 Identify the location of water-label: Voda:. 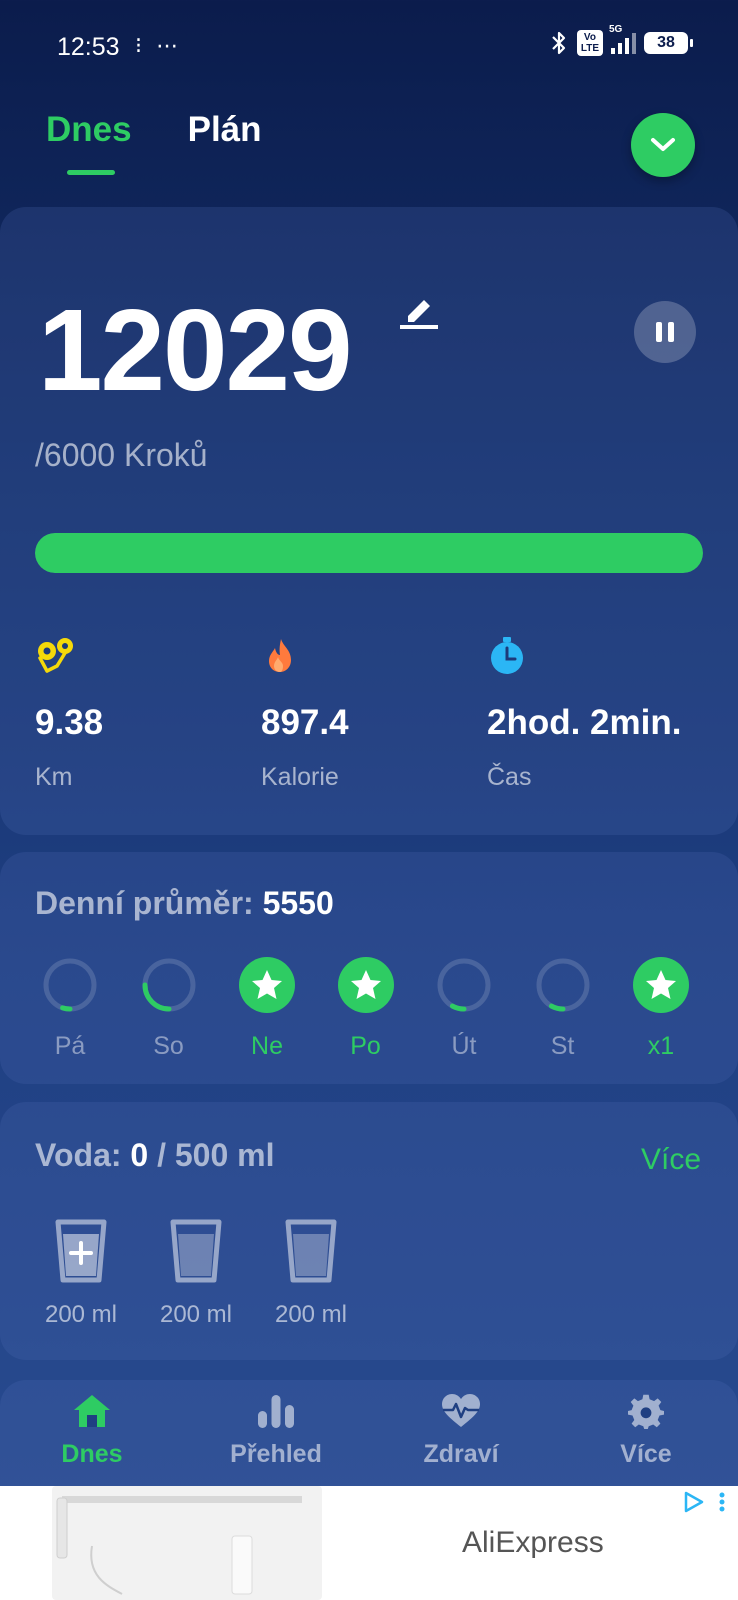
(78, 1155).